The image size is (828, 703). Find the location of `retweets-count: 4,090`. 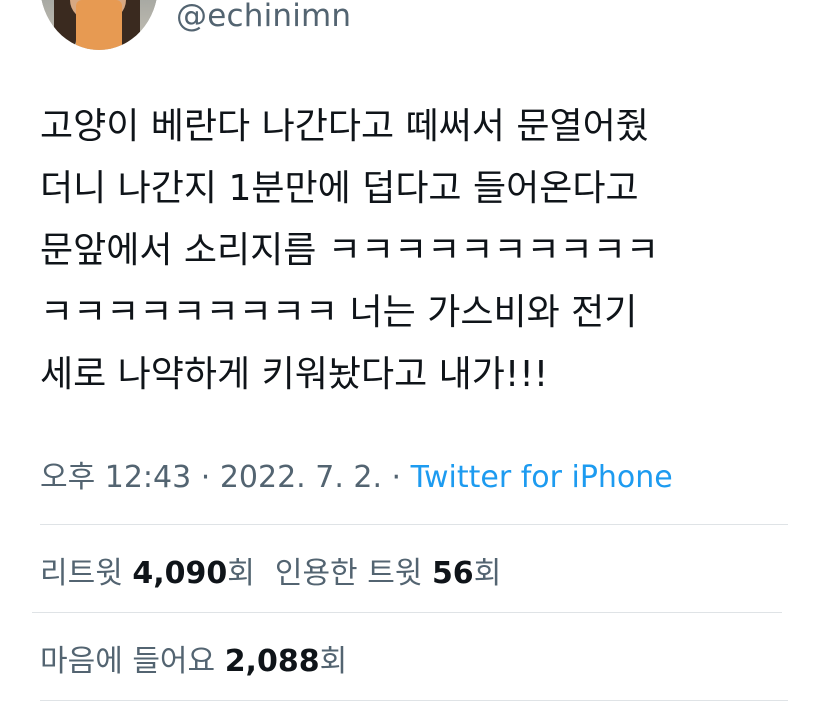

retweets-count: 4,090 is located at coordinates (180, 573).